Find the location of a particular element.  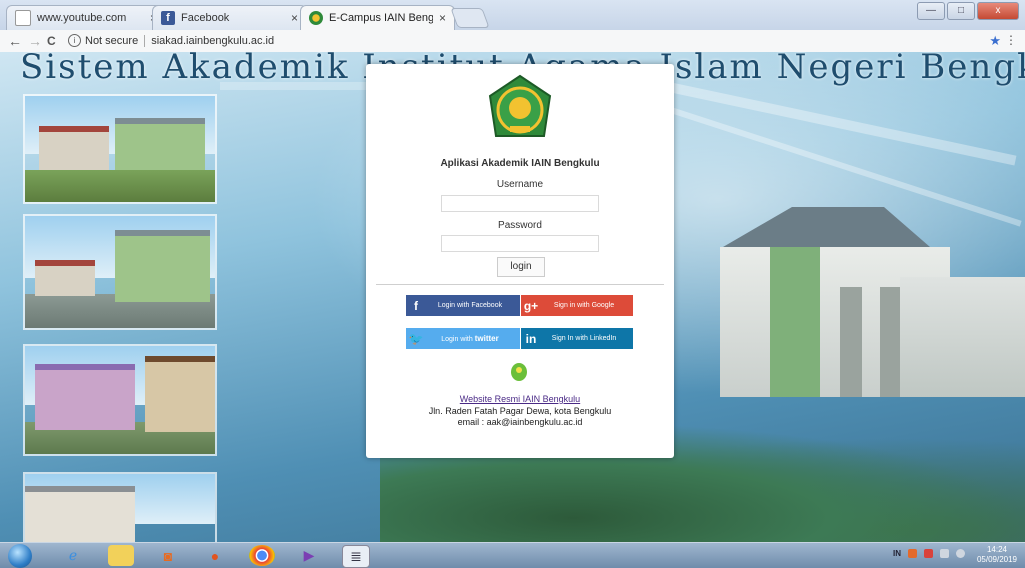

twitter-login-button: 🐦 Login with twitter is located at coordinates (463, 338).